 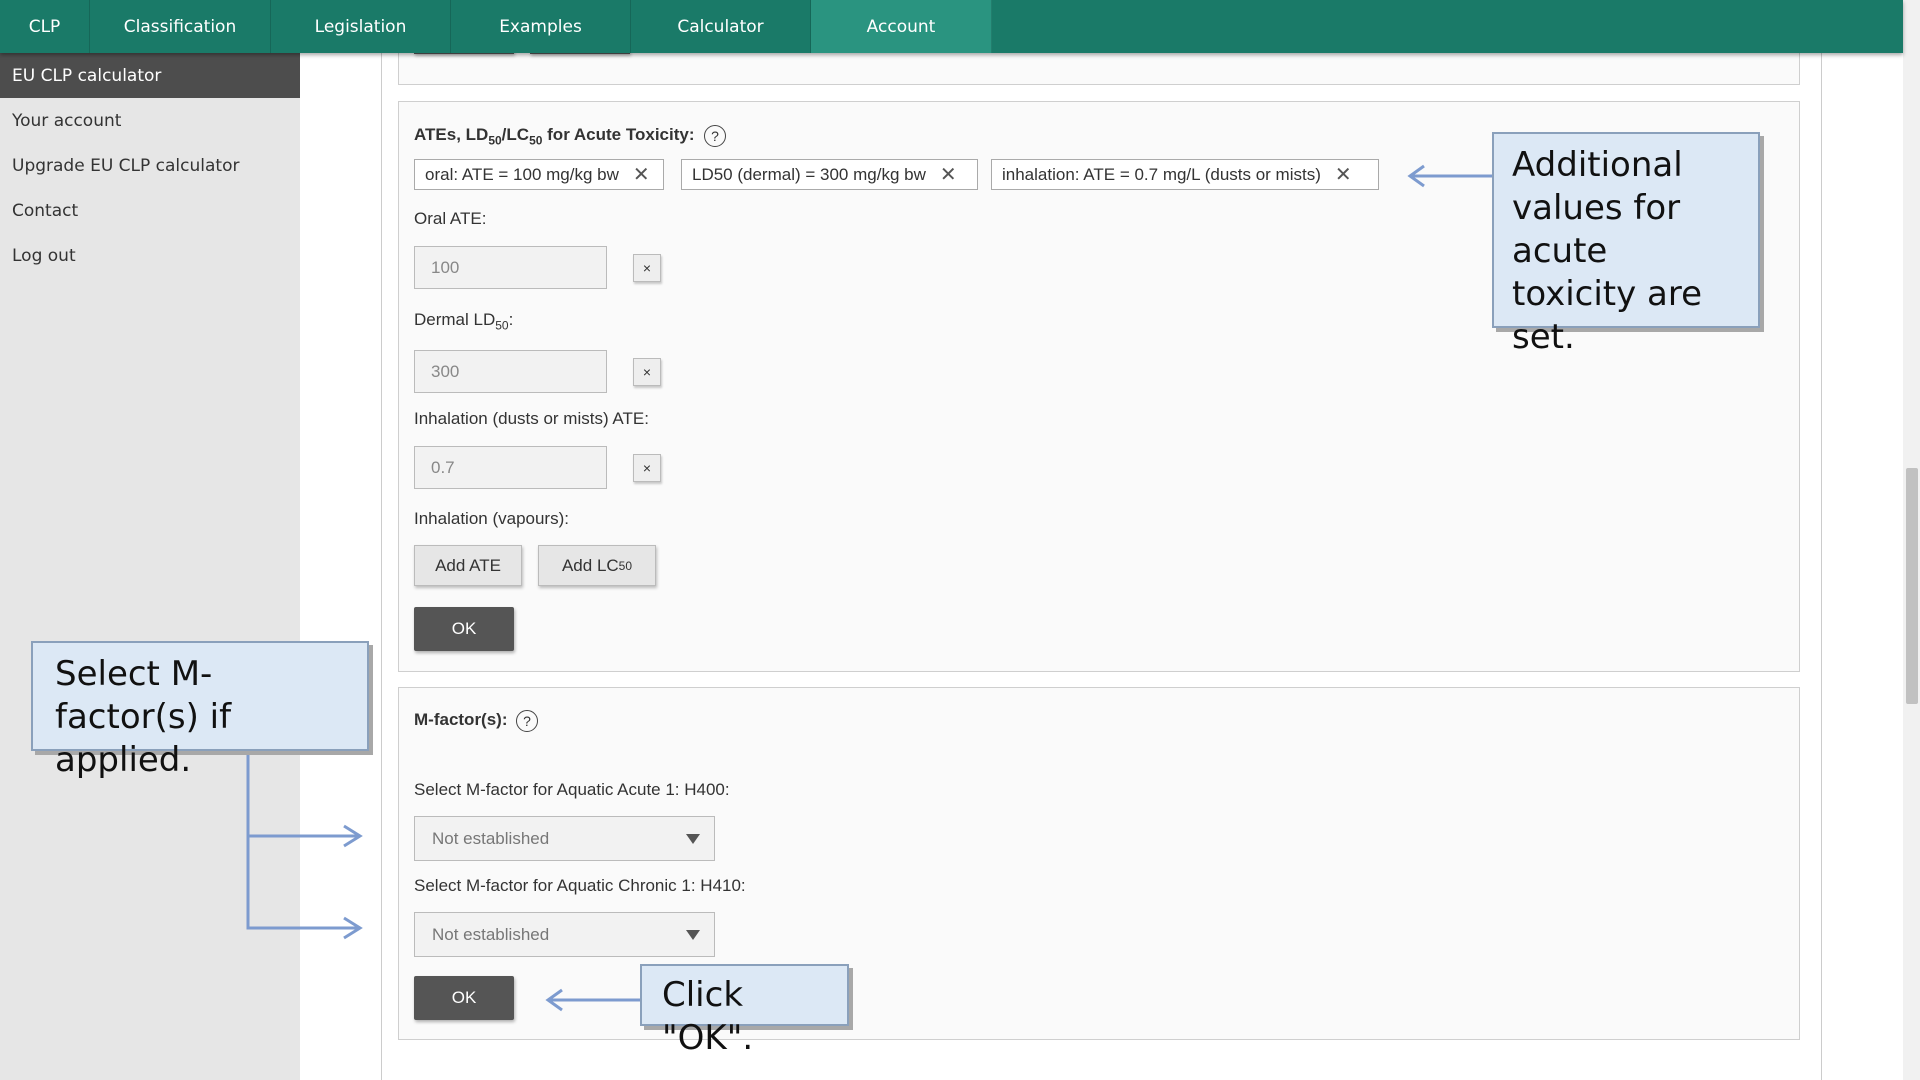 What do you see at coordinates (1912, 586) in the screenshot?
I see `scrollbar-thumb` at bounding box center [1912, 586].